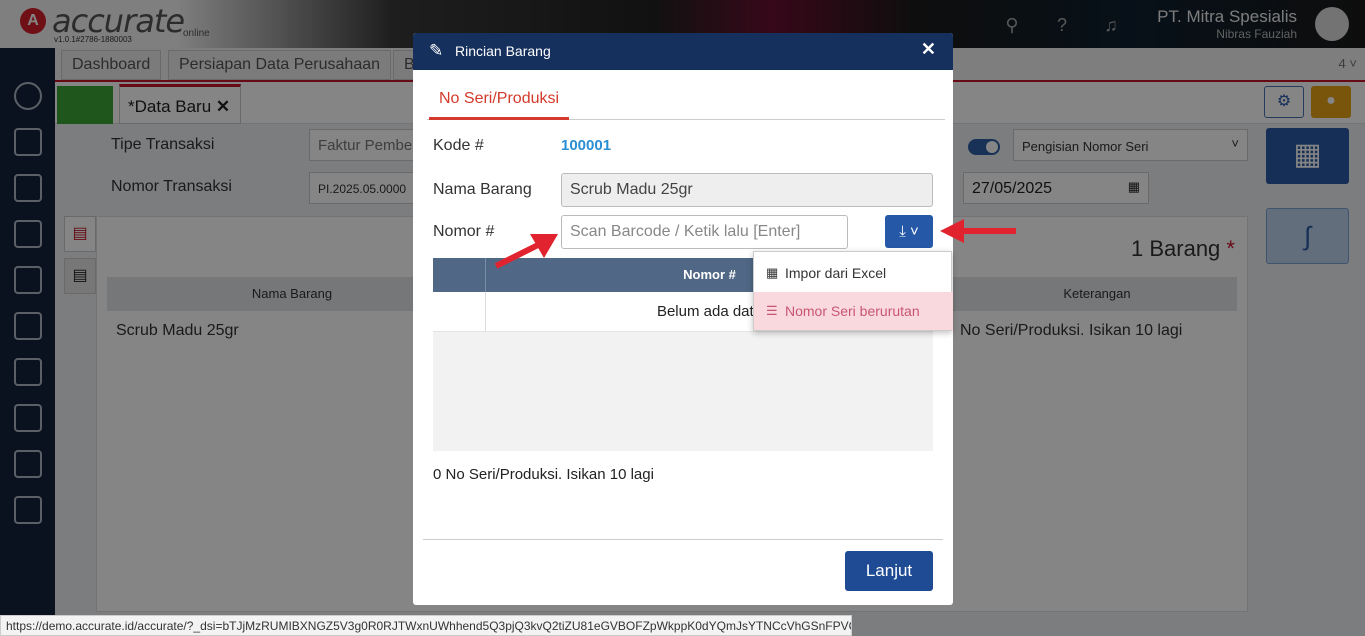  Describe the element at coordinates (482, 189) in the screenshot. I see `nama-barang-label: Nama Barang` at that location.